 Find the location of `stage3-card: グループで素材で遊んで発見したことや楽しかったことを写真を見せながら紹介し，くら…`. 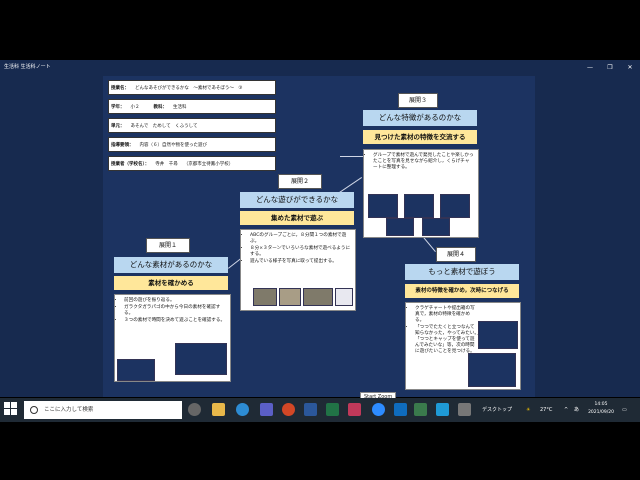

stage3-card: グループで素材で遊んで発見したことや楽しかったことを写真を見せながら紹介し，くら… is located at coordinates (421, 193).